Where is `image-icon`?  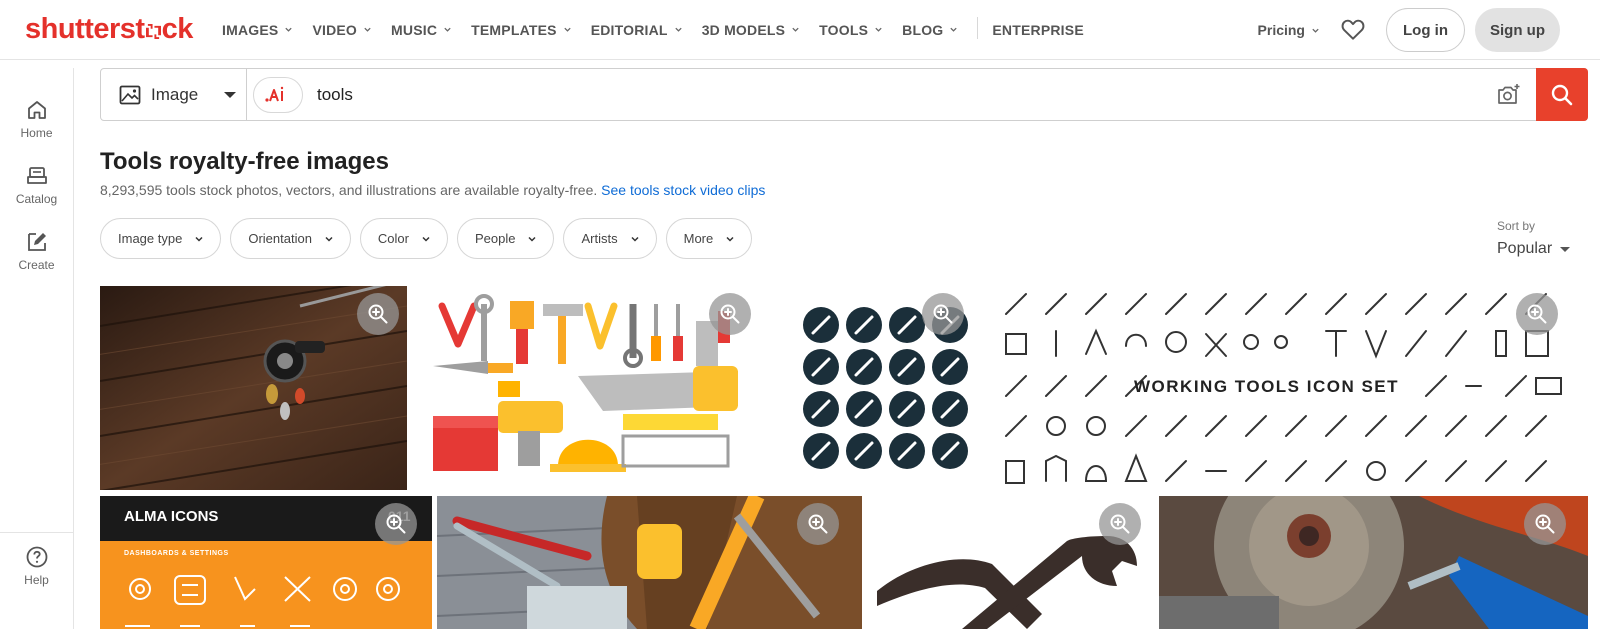
image-icon is located at coordinates (130, 94).